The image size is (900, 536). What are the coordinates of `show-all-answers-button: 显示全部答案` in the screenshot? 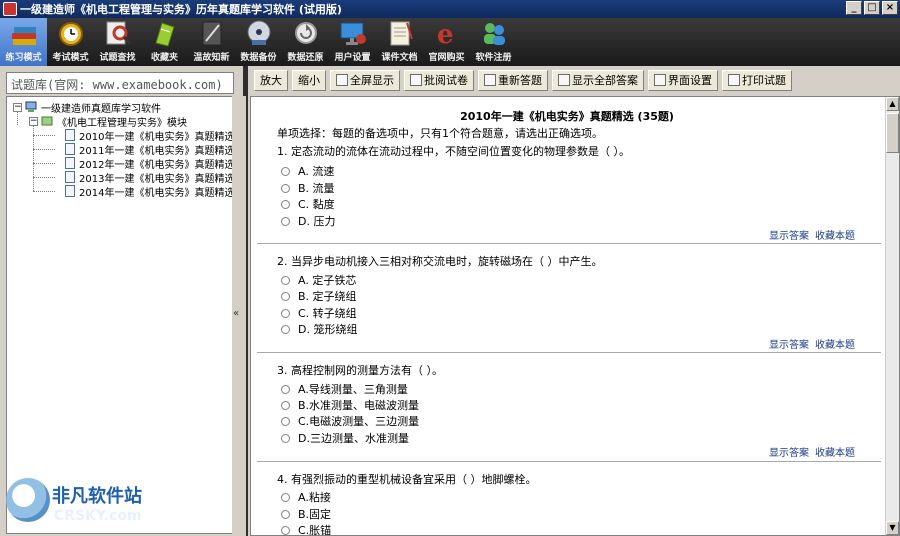 It's located at (598, 80).